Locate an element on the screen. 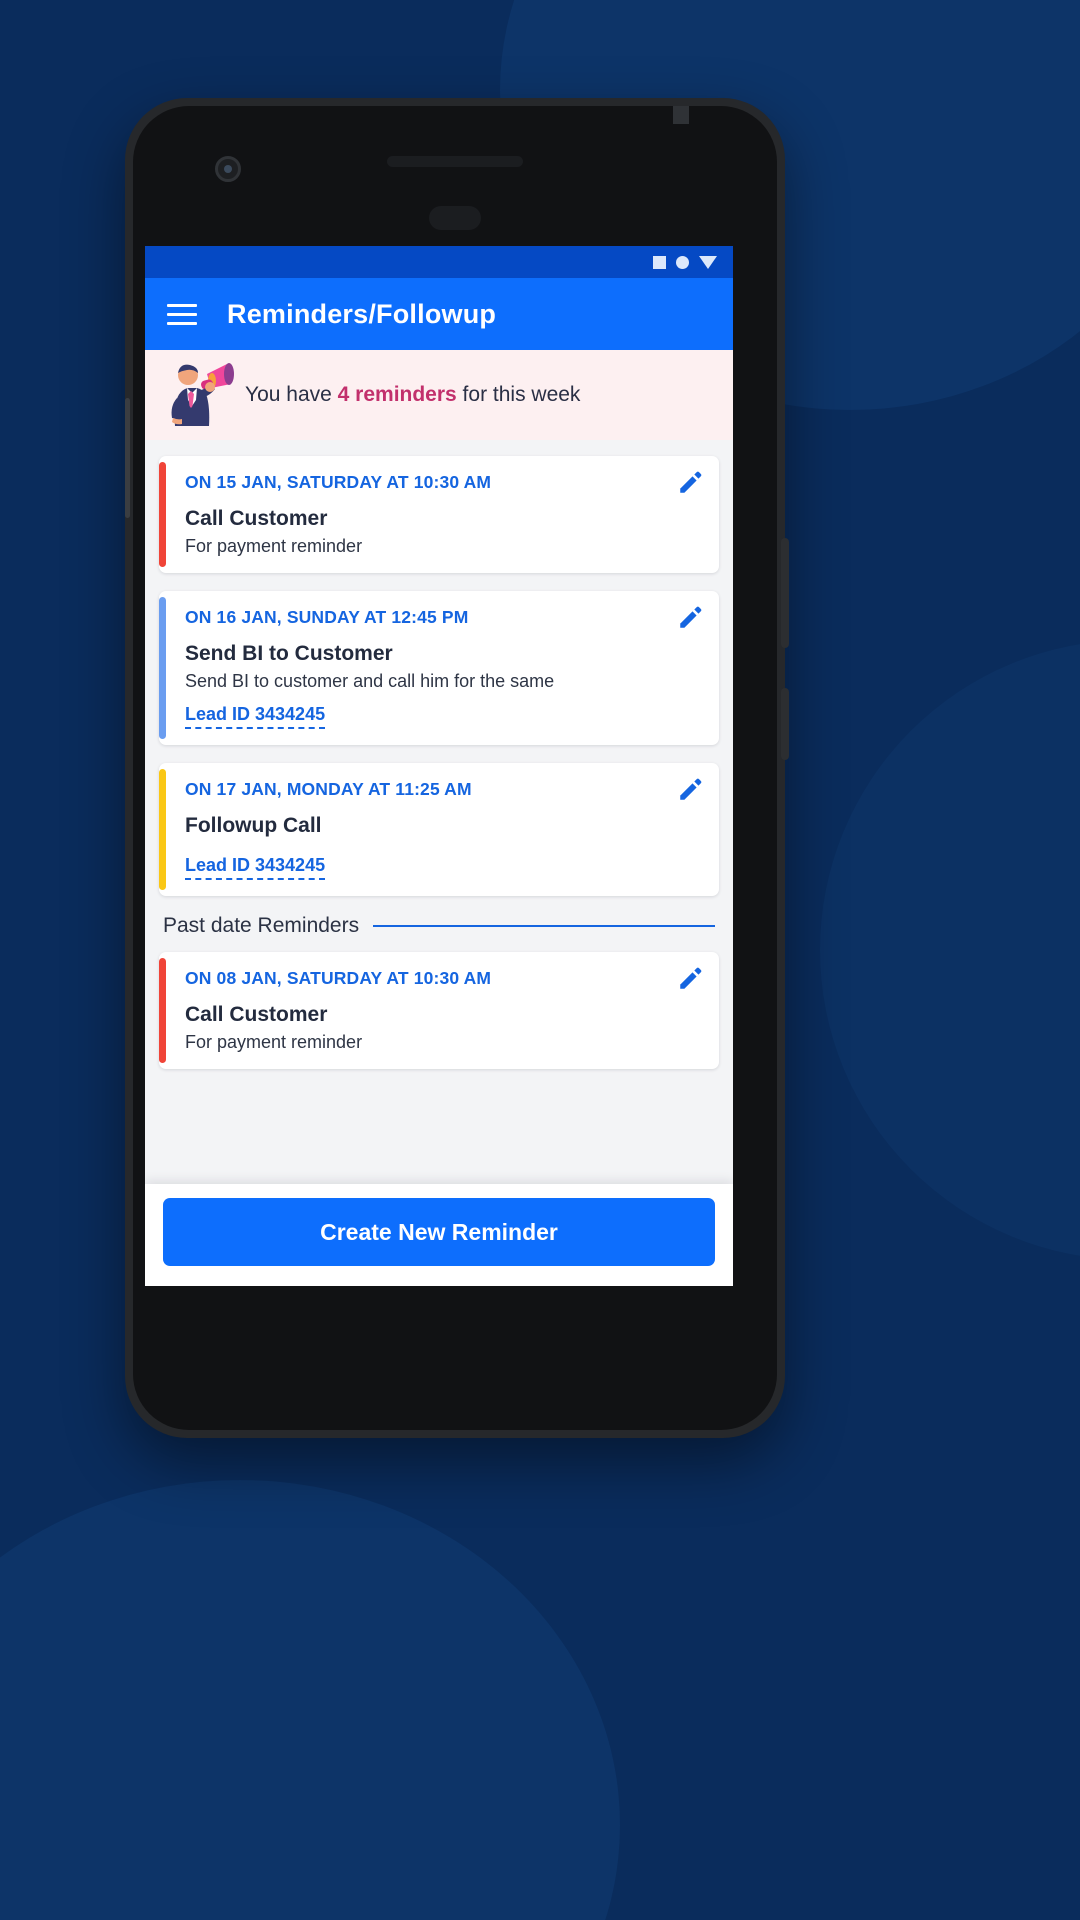 The width and height of the screenshot is (1080, 1920). page-title: Reminders/Followup is located at coordinates (362, 313).